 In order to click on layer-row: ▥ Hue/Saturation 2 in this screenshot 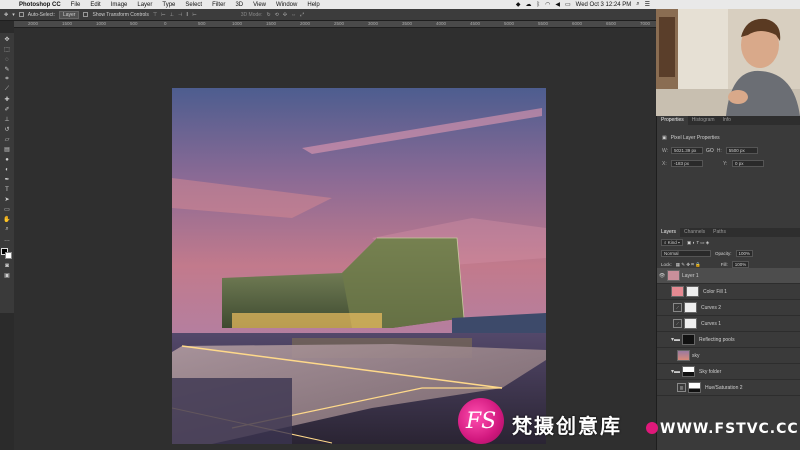, I will do `click(728, 388)`.